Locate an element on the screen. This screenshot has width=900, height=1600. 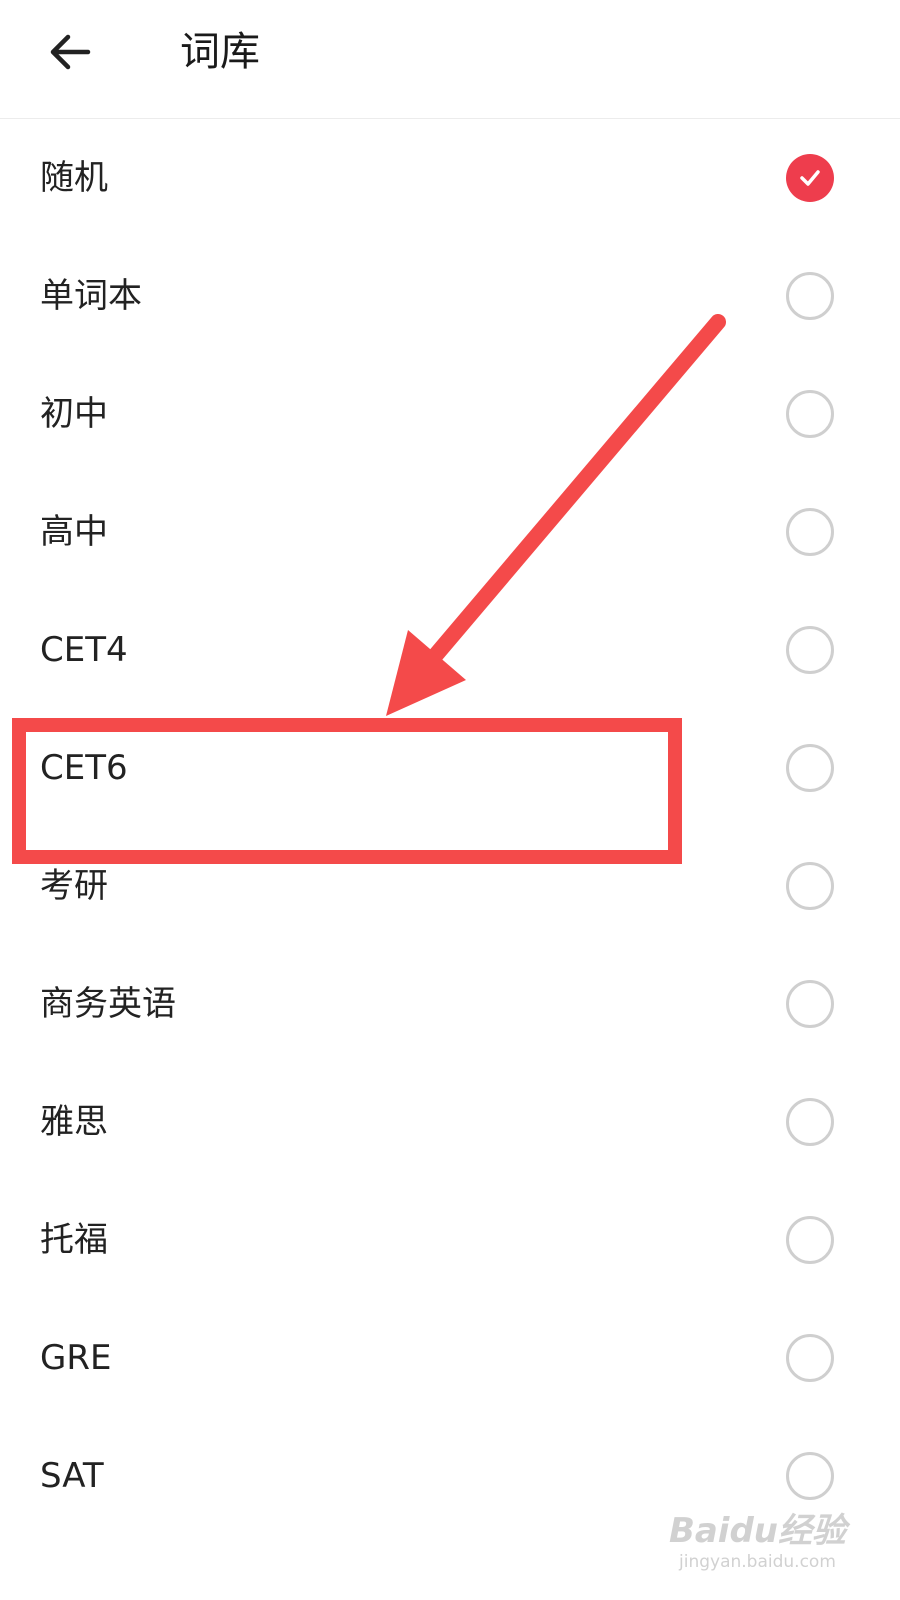
watermark: Baidu经验 jingyan.baidu.com is located at coordinates (757, 1537).